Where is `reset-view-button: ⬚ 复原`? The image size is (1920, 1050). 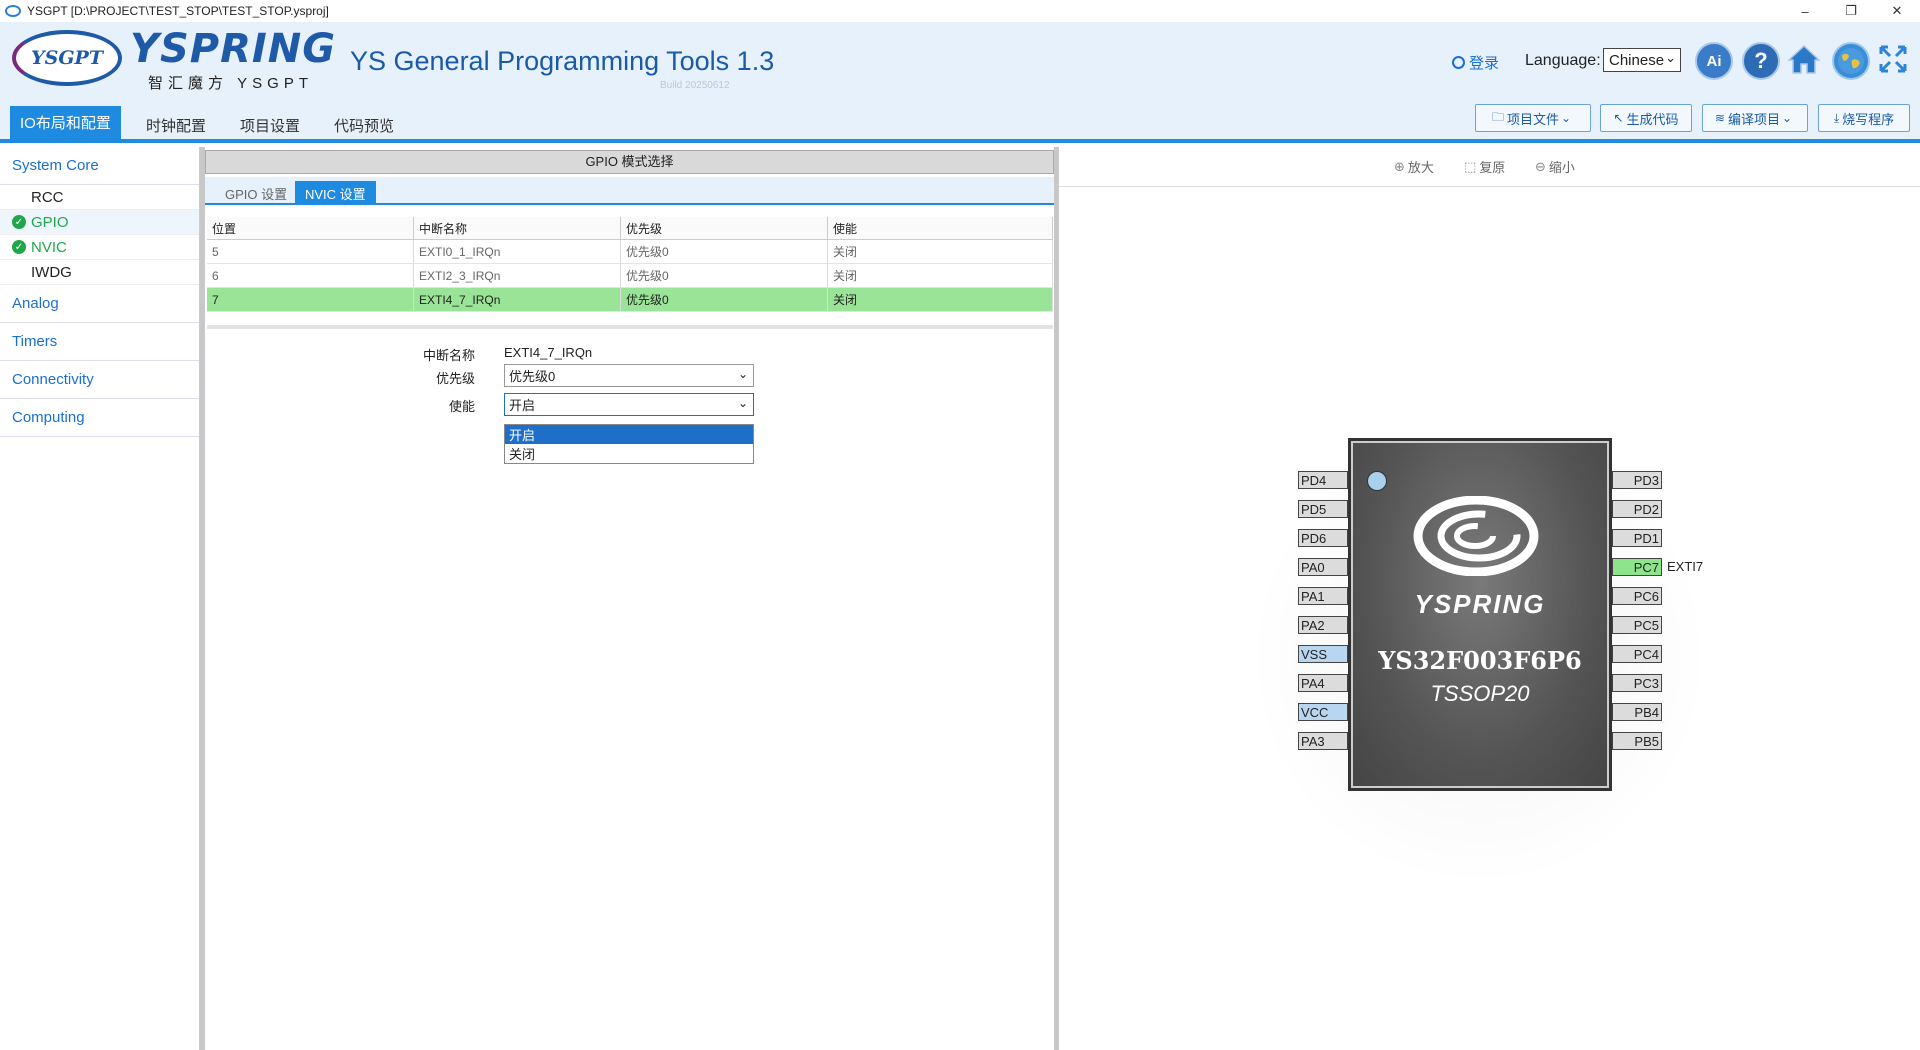
reset-view-button: ⬚ 复原 is located at coordinates (1484, 166).